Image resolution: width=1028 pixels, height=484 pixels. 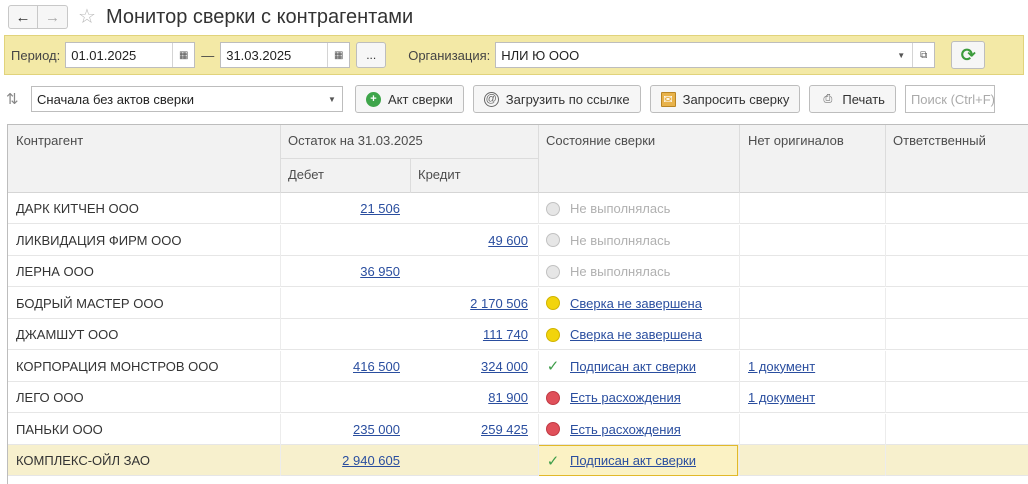 What do you see at coordinates (439, 174) in the screenshot?
I see `header-credit: Кредит` at bounding box center [439, 174].